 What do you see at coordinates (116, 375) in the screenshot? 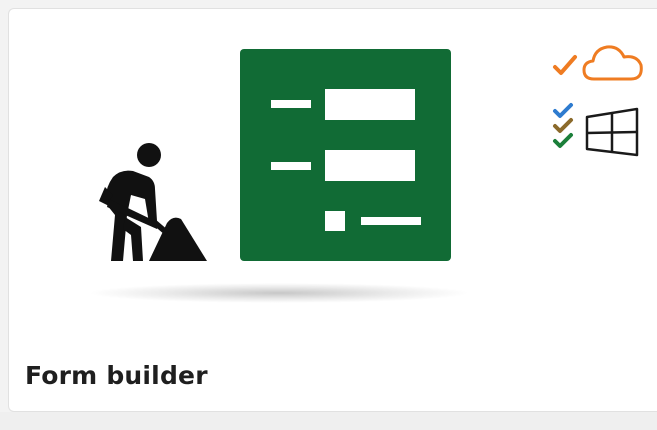
I see `card-title: Form builder` at bounding box center [116, 375].